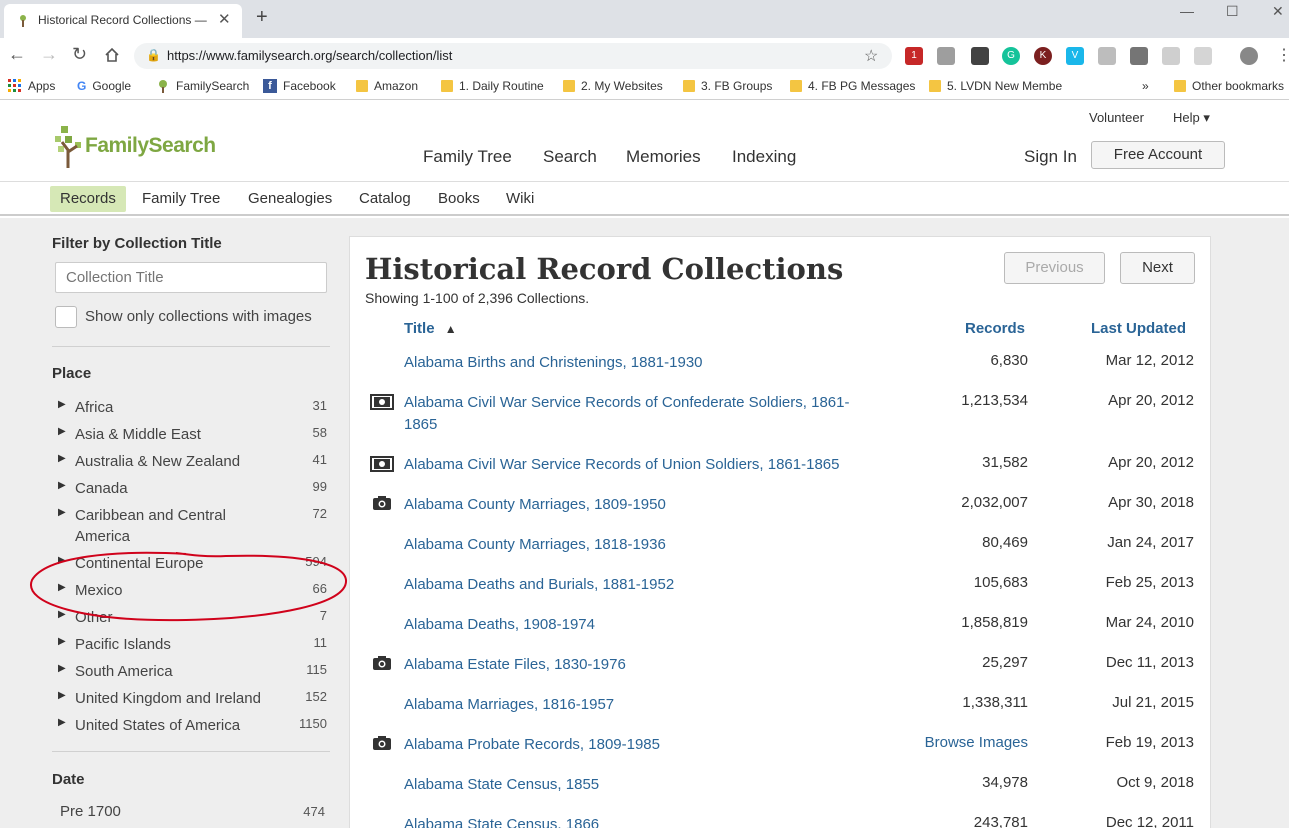 This screenshot has width=1289, height=828. What do you see at coordinates (1043, 56) in the screenshot?
I see `k-extension-icon: K` at bounding box center [1043, 56].